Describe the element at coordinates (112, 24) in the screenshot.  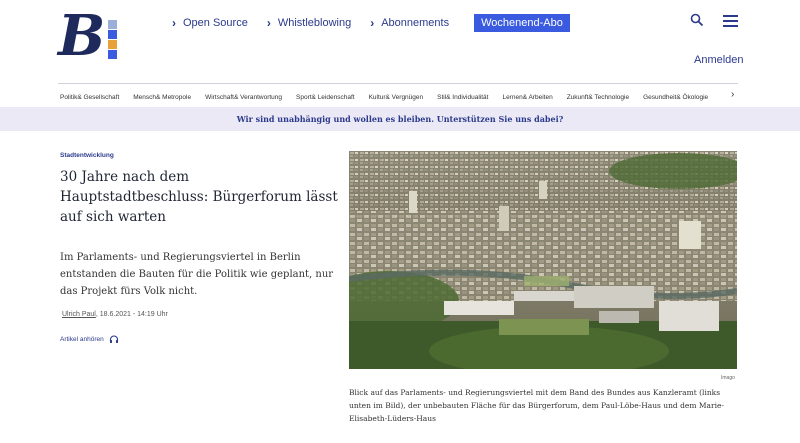
I see `logo-bar-light` at that location.